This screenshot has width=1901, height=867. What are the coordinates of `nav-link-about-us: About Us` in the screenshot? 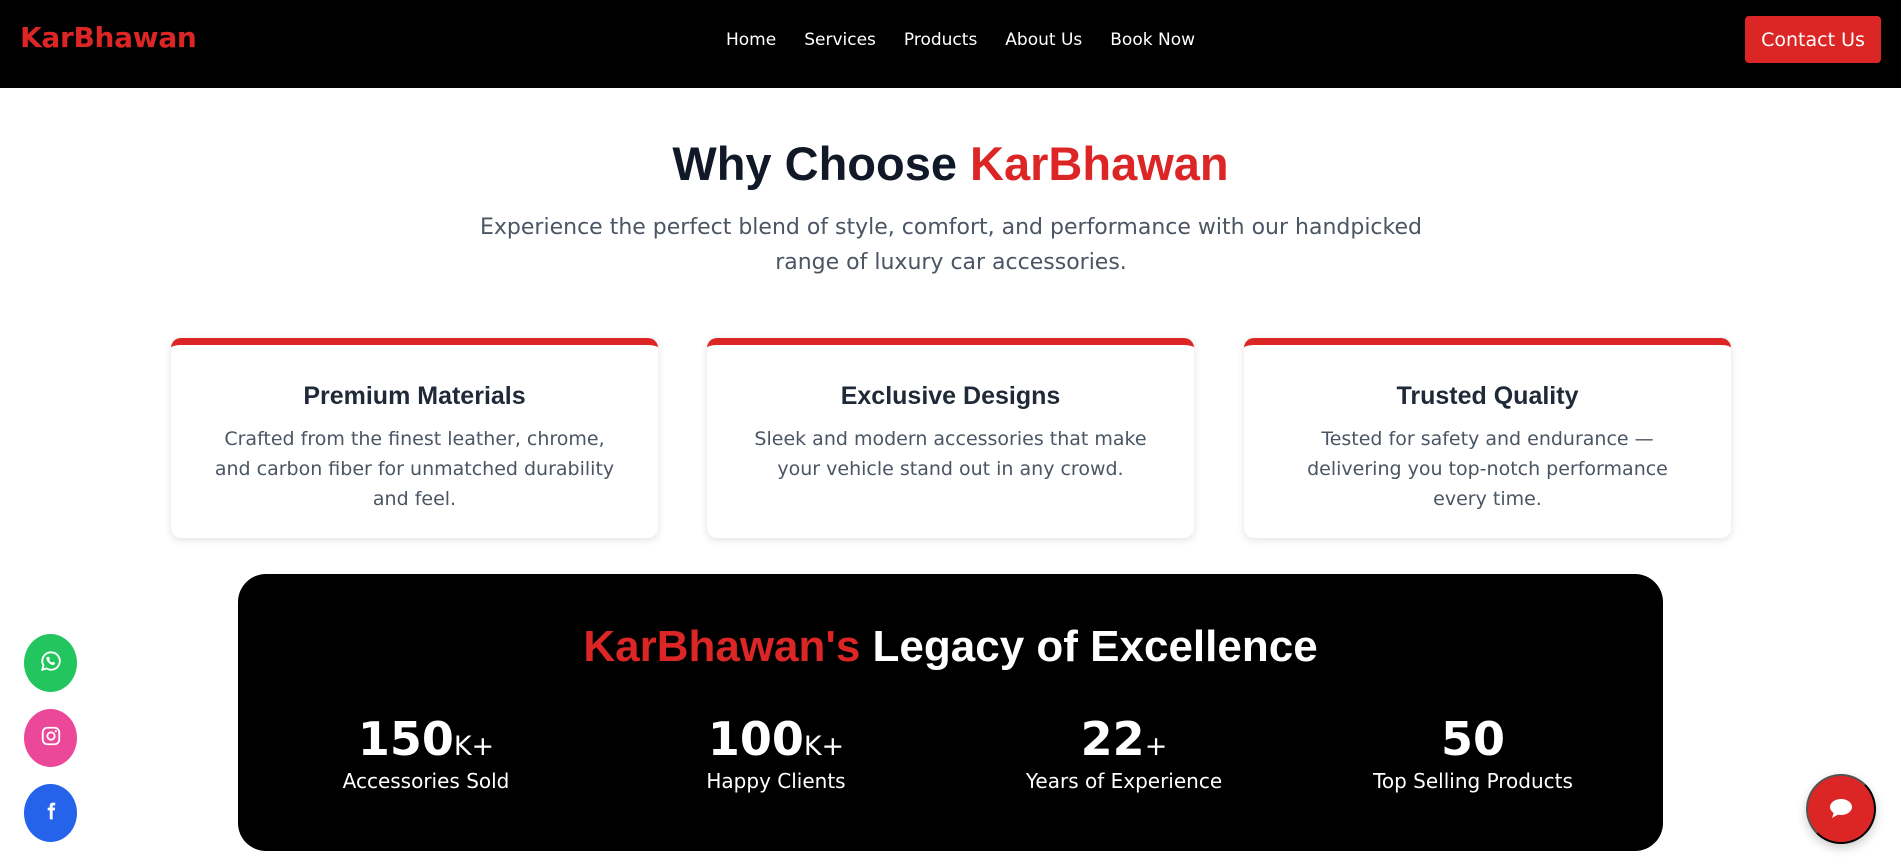 It's located at (1043, 40).